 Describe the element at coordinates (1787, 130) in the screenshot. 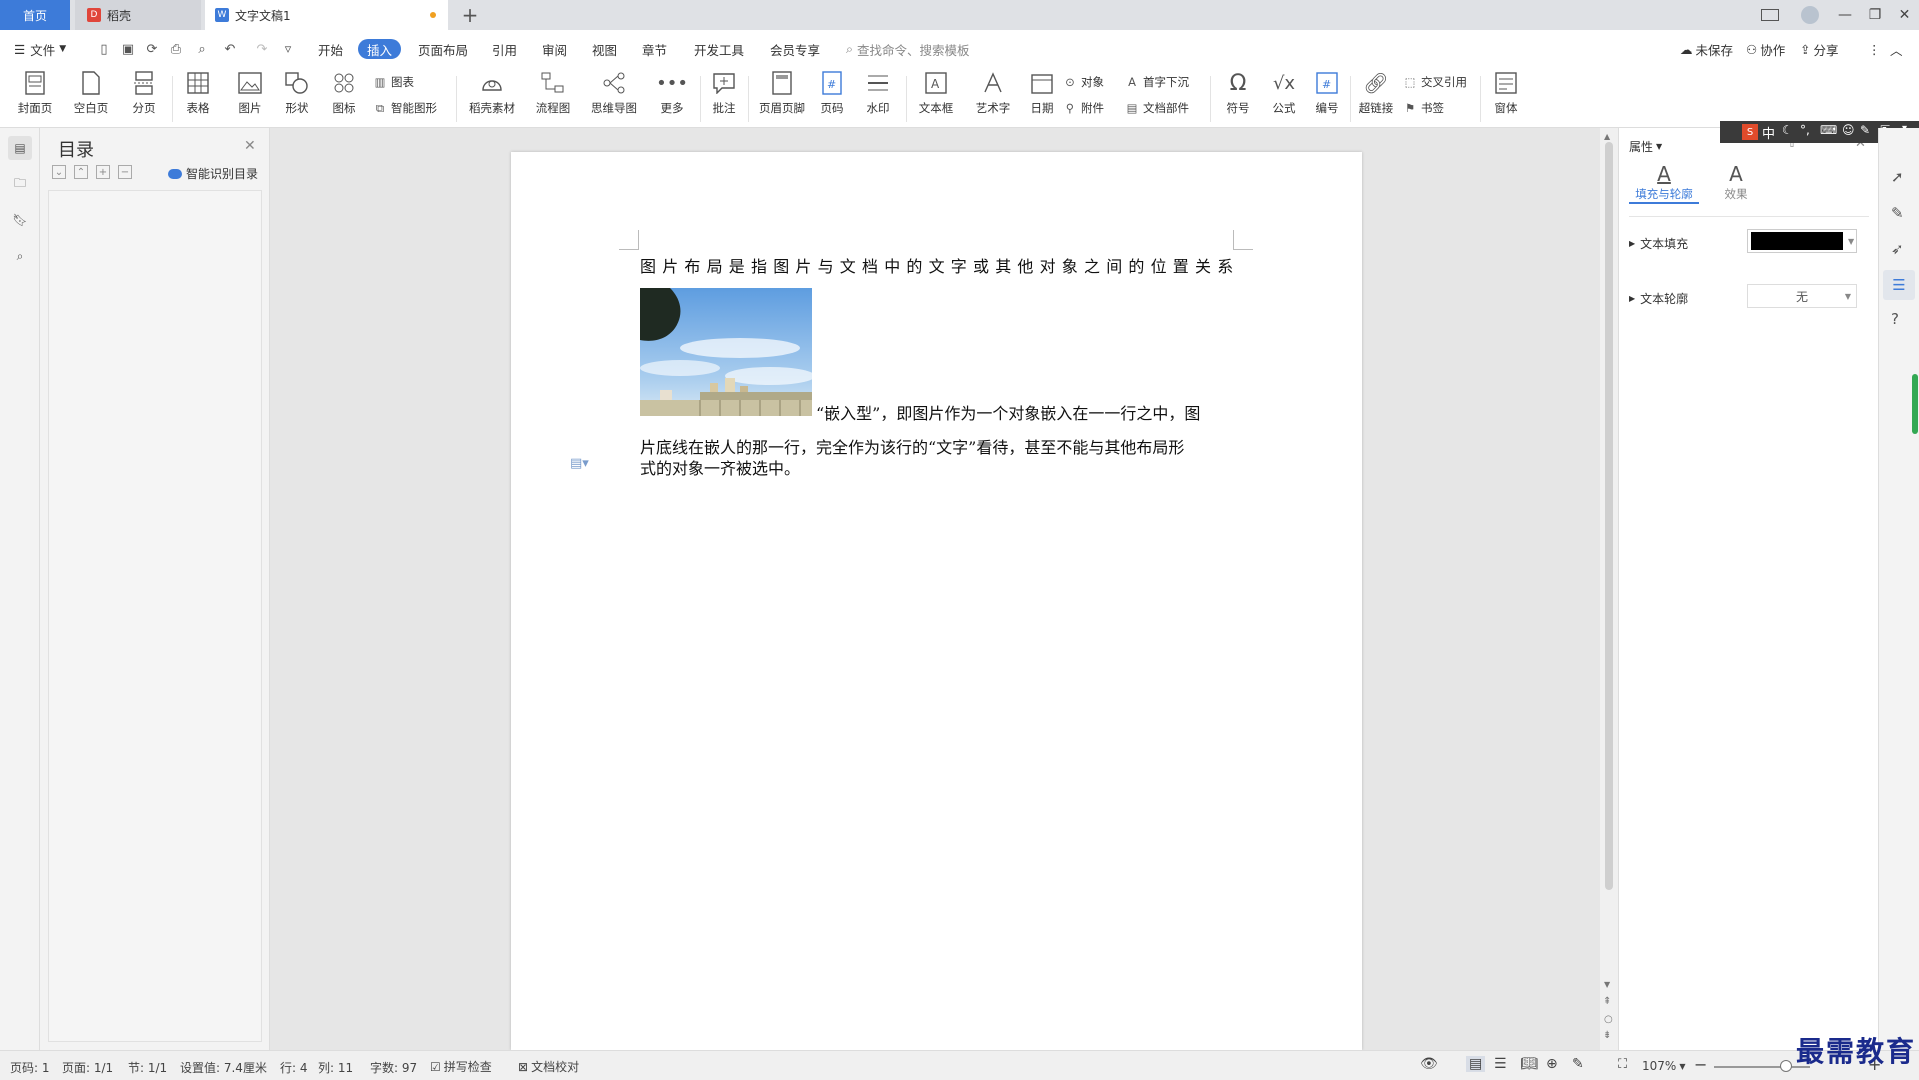

I see `moon-icon: ☾` at that location.